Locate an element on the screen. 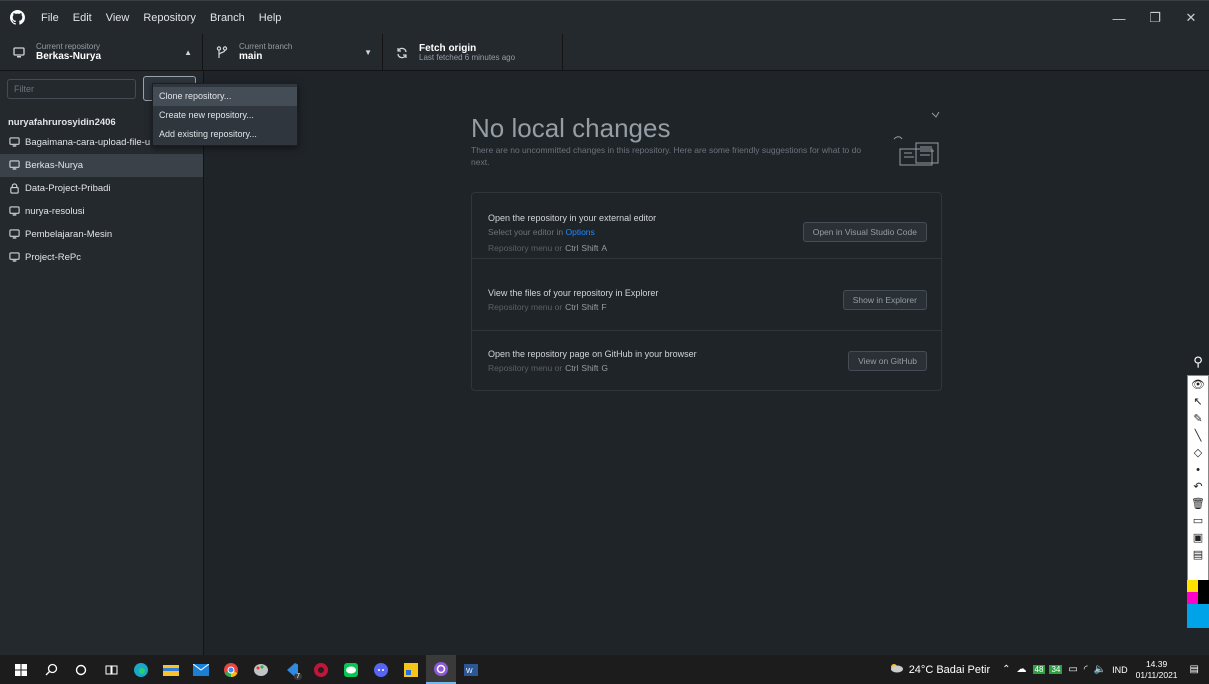 The image size is (1209, 684). options-link: Options is located at coordinates (579, 232).